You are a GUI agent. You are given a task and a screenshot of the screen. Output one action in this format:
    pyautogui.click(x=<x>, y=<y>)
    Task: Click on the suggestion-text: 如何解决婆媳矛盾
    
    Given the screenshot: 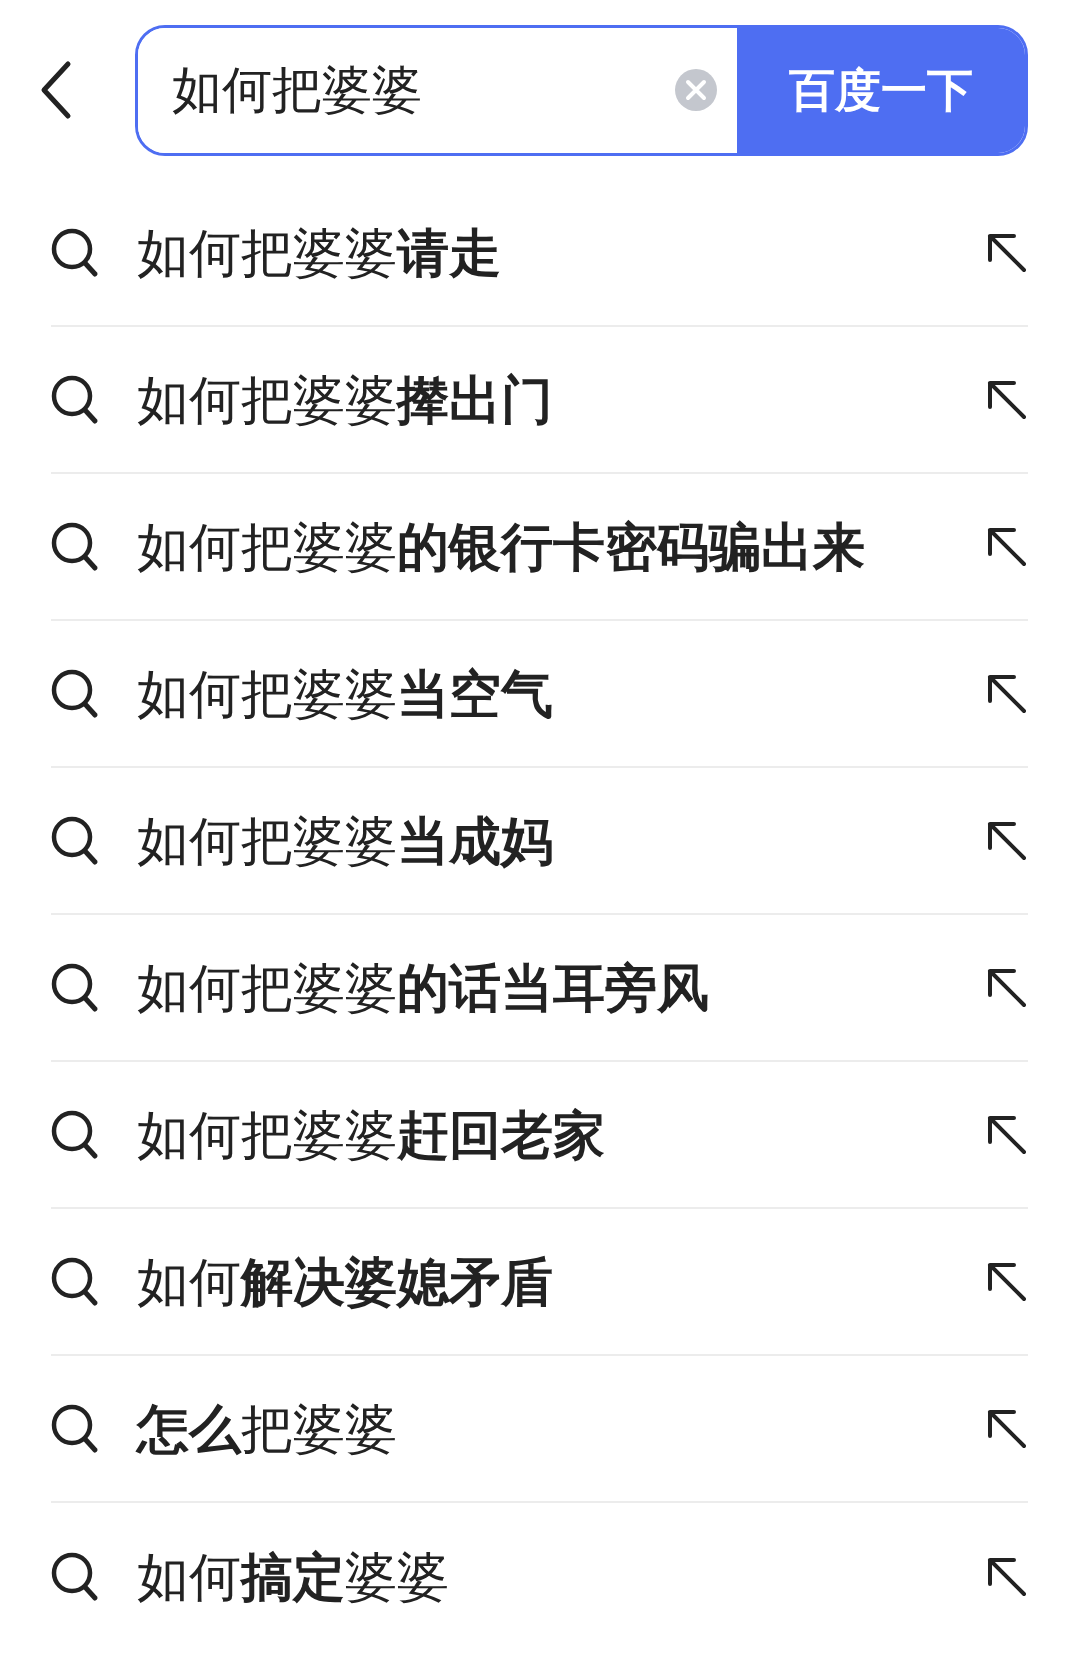 What is the action you would take?
    pyautogui.click(x=345, y=1282)
    